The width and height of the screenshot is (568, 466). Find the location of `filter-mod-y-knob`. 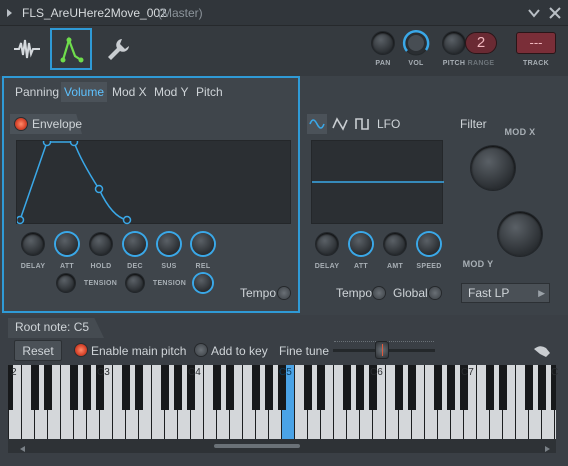

filter-mod-y-knob is located at coordinates (520, 234).